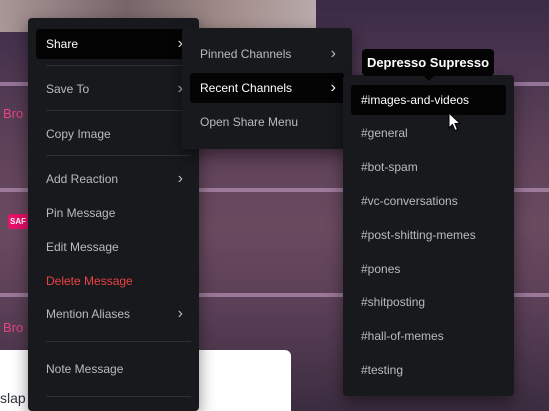  I want to click on menu-item-label: Pinned Channels, so click(246, 54).